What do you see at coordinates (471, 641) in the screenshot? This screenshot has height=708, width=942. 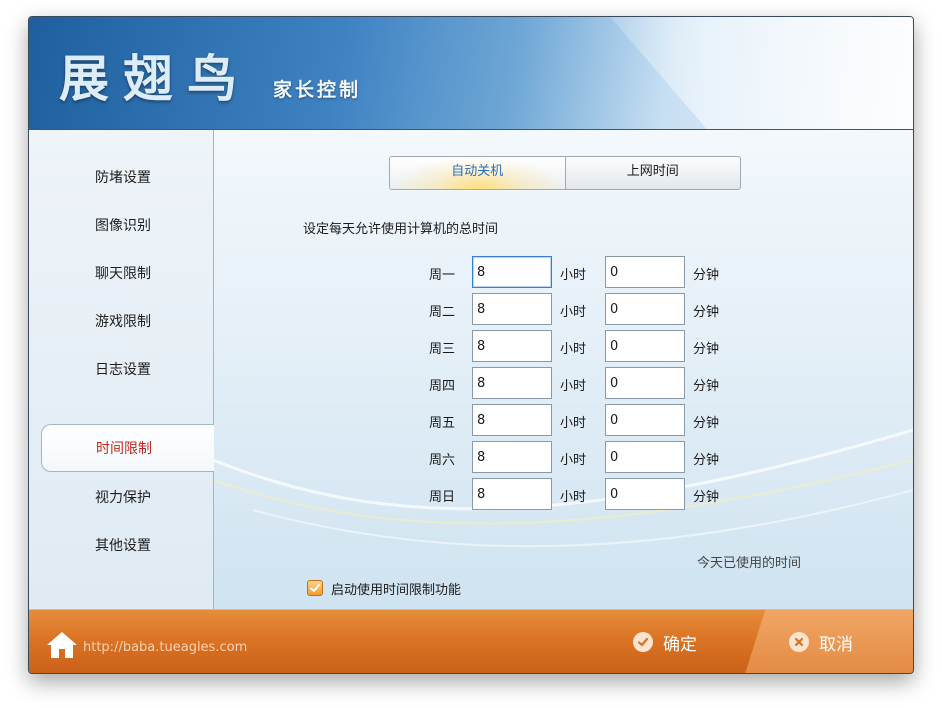 I see `footer-bar: http://baba.tueagles.com 确定 取消` at bounding box center [471, 641].